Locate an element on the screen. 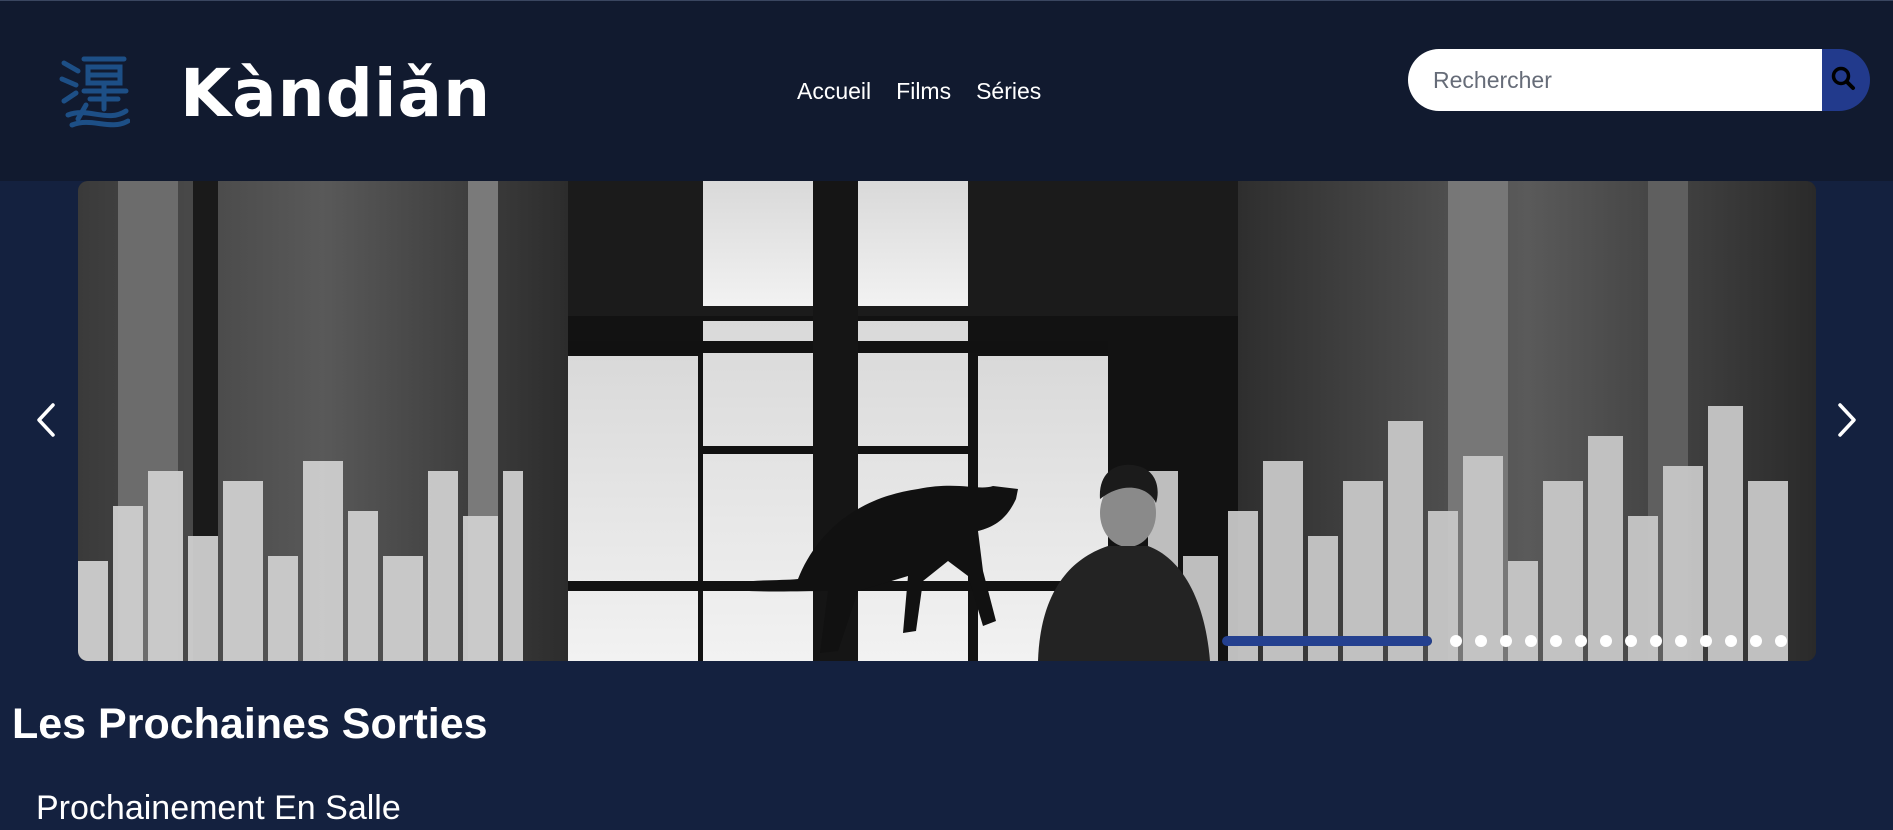 This screenshot has height=830, width=1893. main-nav: Accueil Films Séries is located at coordinates (919, 91).